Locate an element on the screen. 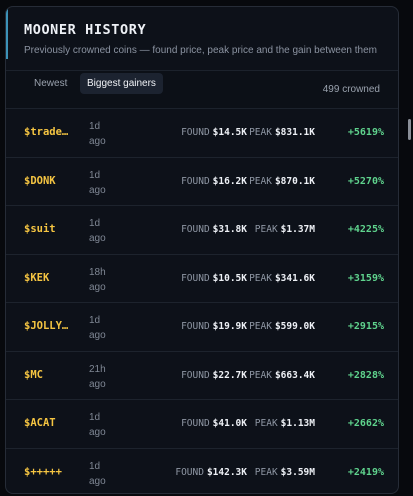  found-price: FOUND $14.5K is located at coordinates (214, 132).